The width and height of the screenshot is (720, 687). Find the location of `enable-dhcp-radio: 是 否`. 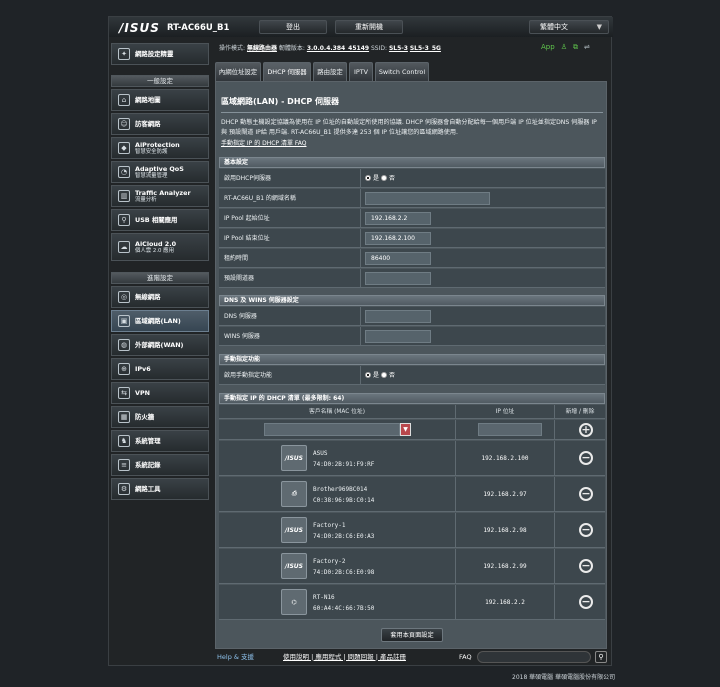

enable-dhcp-radio: 是 否 is located at coordinates (380, 178).